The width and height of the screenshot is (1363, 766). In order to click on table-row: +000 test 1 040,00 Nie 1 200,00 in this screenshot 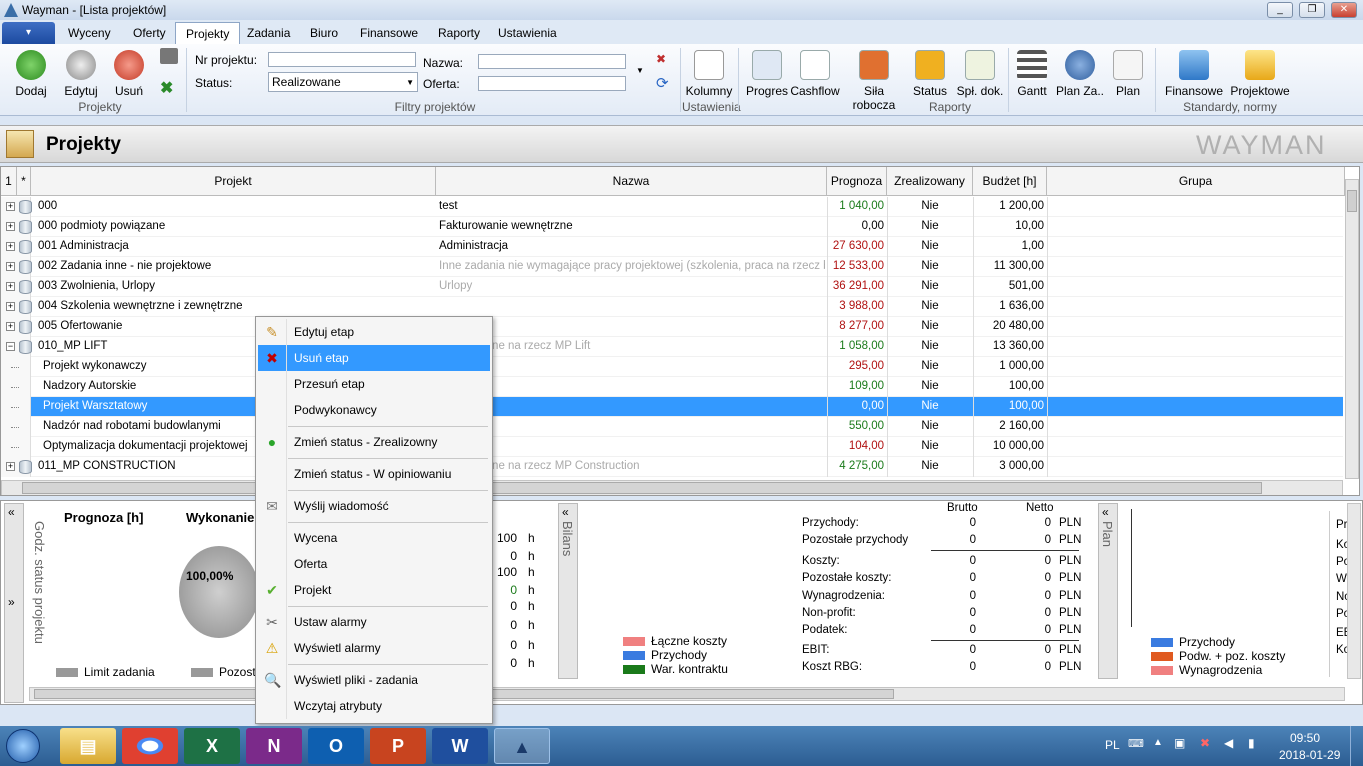, I will do `click(672, 207)`.